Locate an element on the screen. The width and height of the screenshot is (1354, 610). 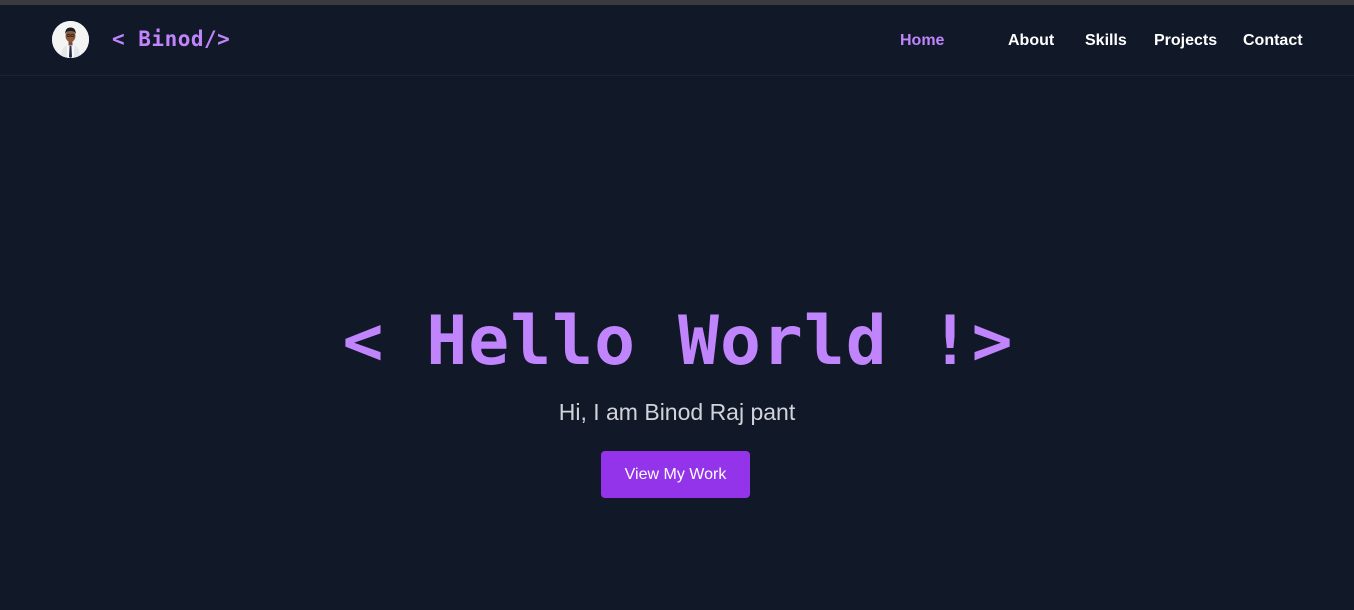
avatar is located at coordinates (70, 39).